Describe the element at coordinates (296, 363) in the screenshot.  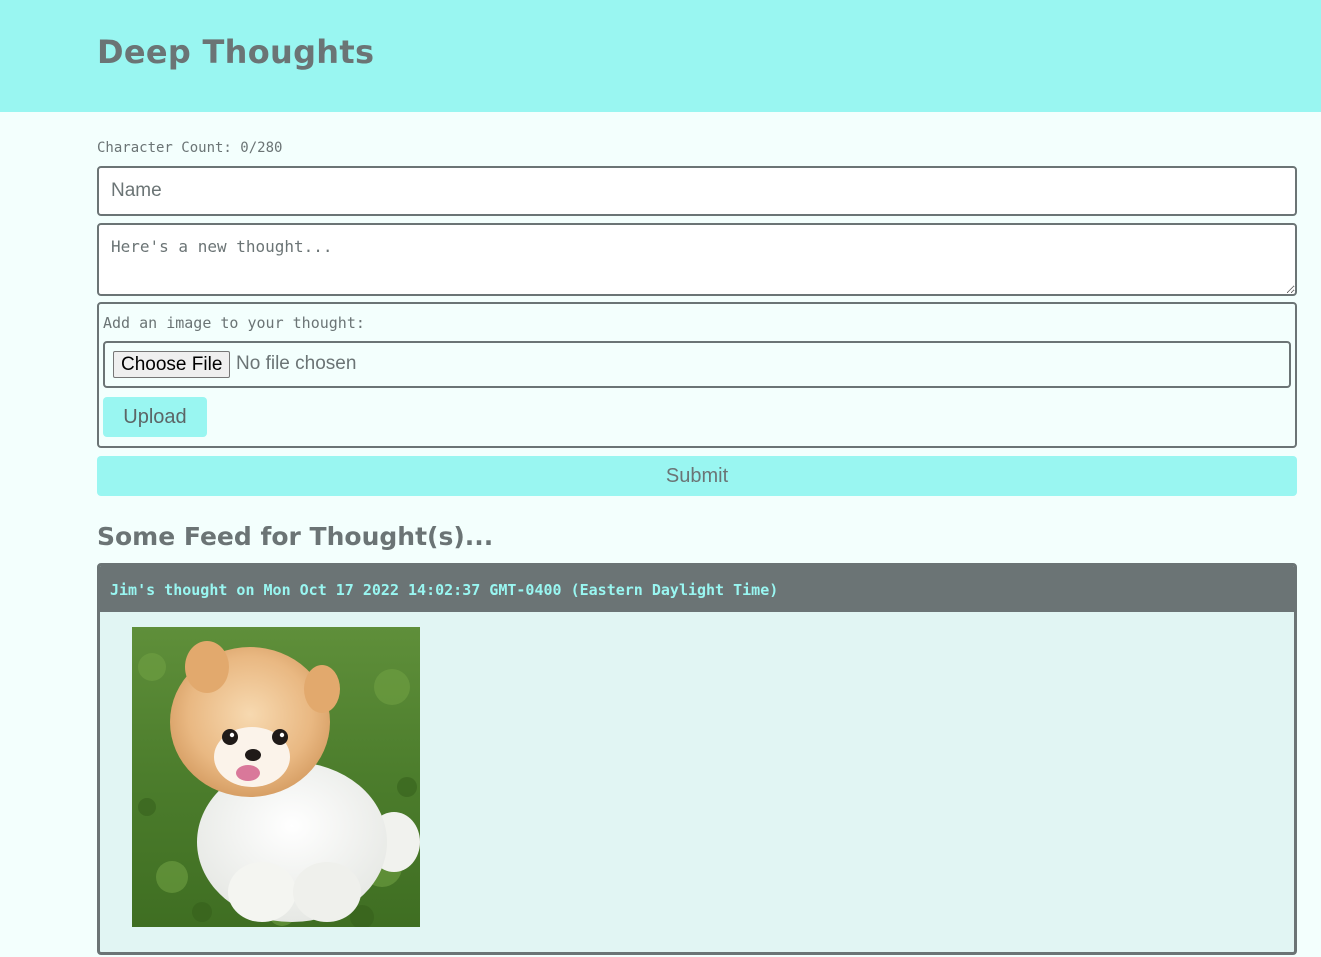
I see `file-status: No file chosen` at that location.